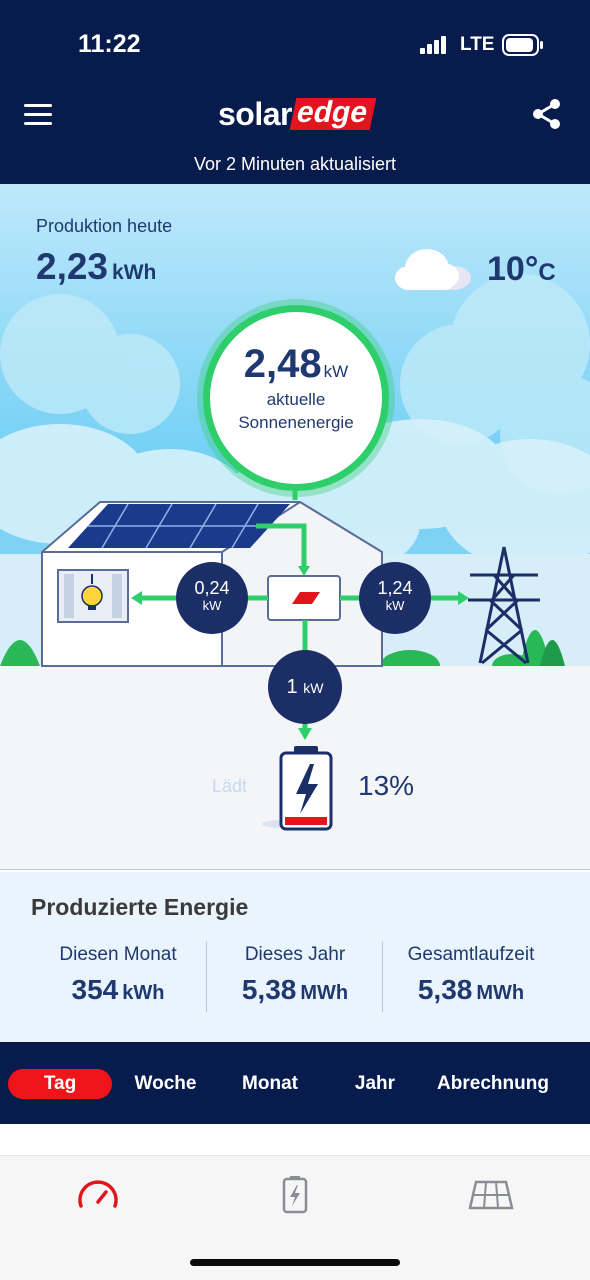 This screenshot has height=1280, width=590. Describe the element at coordinates (513, 269) in the screenshot. I see `temperature-value: 10°` at that location.